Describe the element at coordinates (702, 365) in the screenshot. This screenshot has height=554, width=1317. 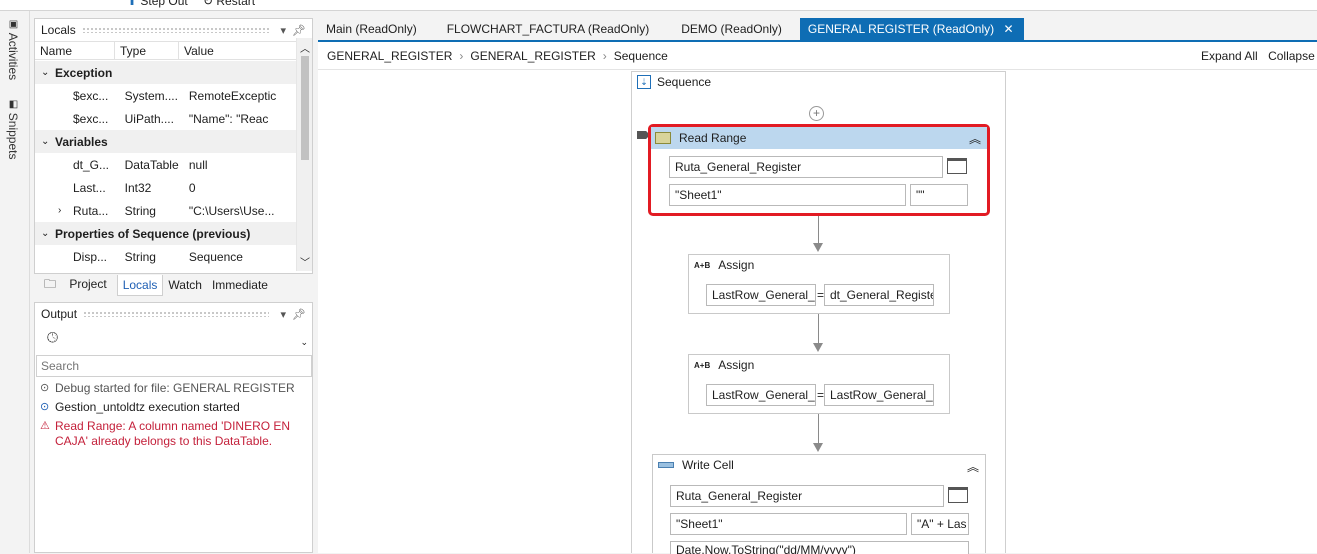
I see `assign-icon: A+B` at that location.